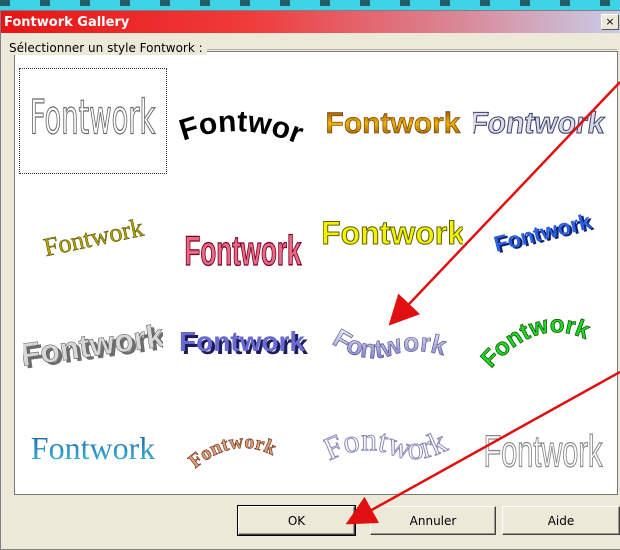 The height and width of the screenshot is (550, 620). I want to click on dialog-title: Fontwork Gallery, so click(67, 22).